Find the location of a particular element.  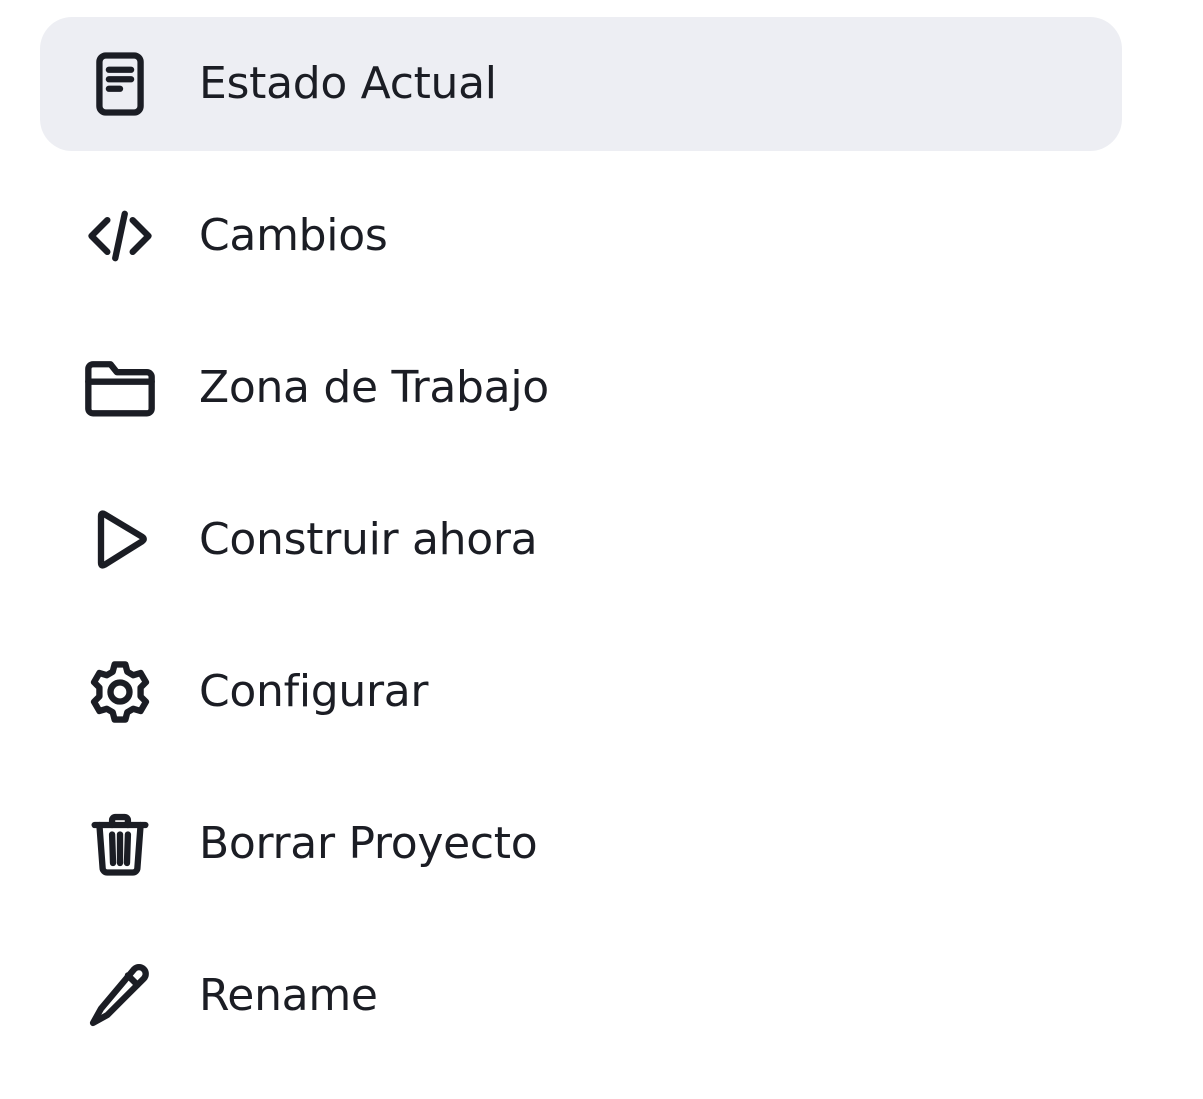

gear-icon is located at coordinates (120, 692).